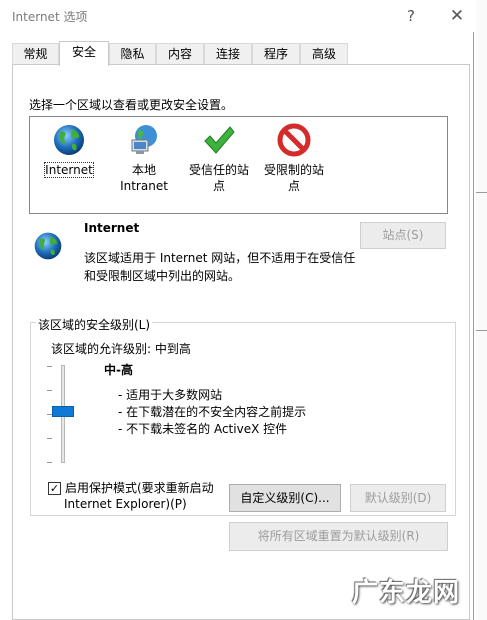  I want to click on zone-trusted-label-1: 受信任的站, so click(218, 170).